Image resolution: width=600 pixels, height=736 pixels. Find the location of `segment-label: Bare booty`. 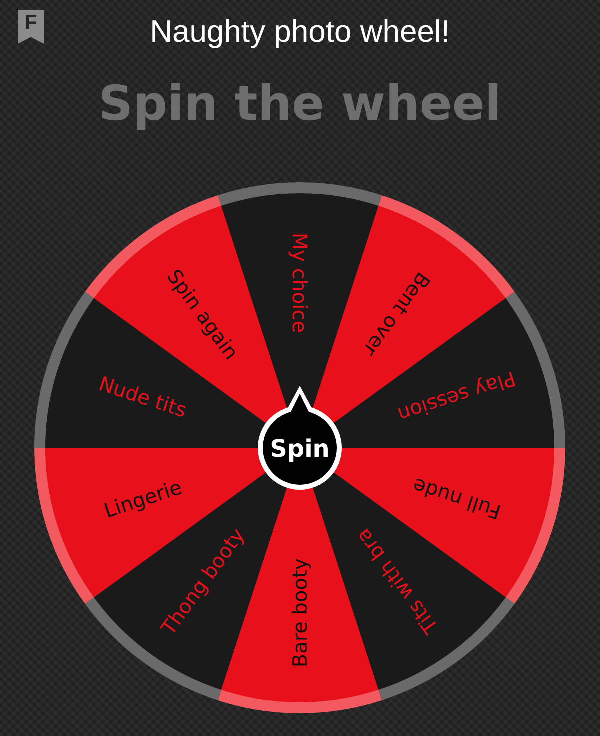

segment-label: Bare booty is located at coordinates (300, 613).